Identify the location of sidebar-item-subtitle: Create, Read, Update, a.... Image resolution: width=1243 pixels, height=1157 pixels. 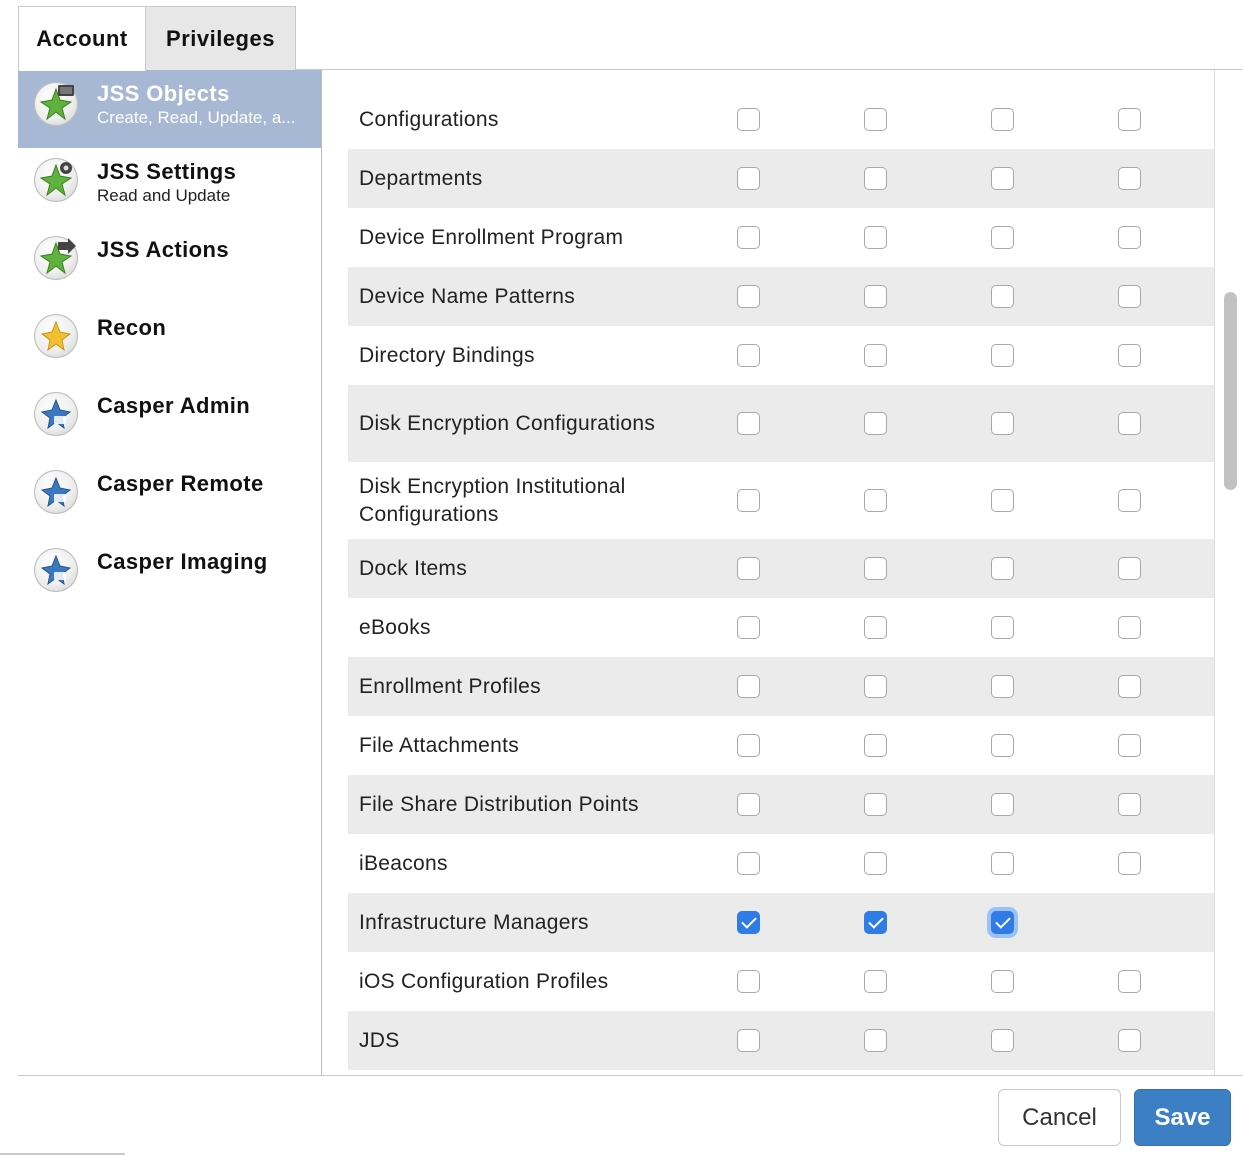
(196, 117).